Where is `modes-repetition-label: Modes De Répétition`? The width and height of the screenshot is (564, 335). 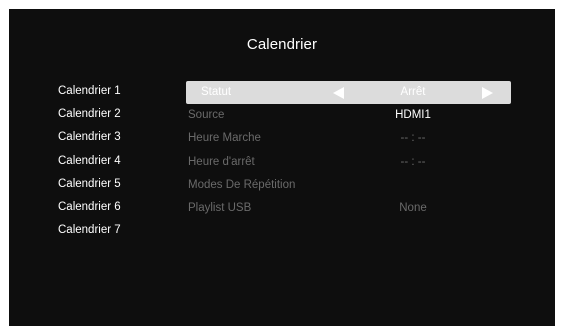
modes-repetition-label: Modes De Répétition is located at coordinates (242, 184).